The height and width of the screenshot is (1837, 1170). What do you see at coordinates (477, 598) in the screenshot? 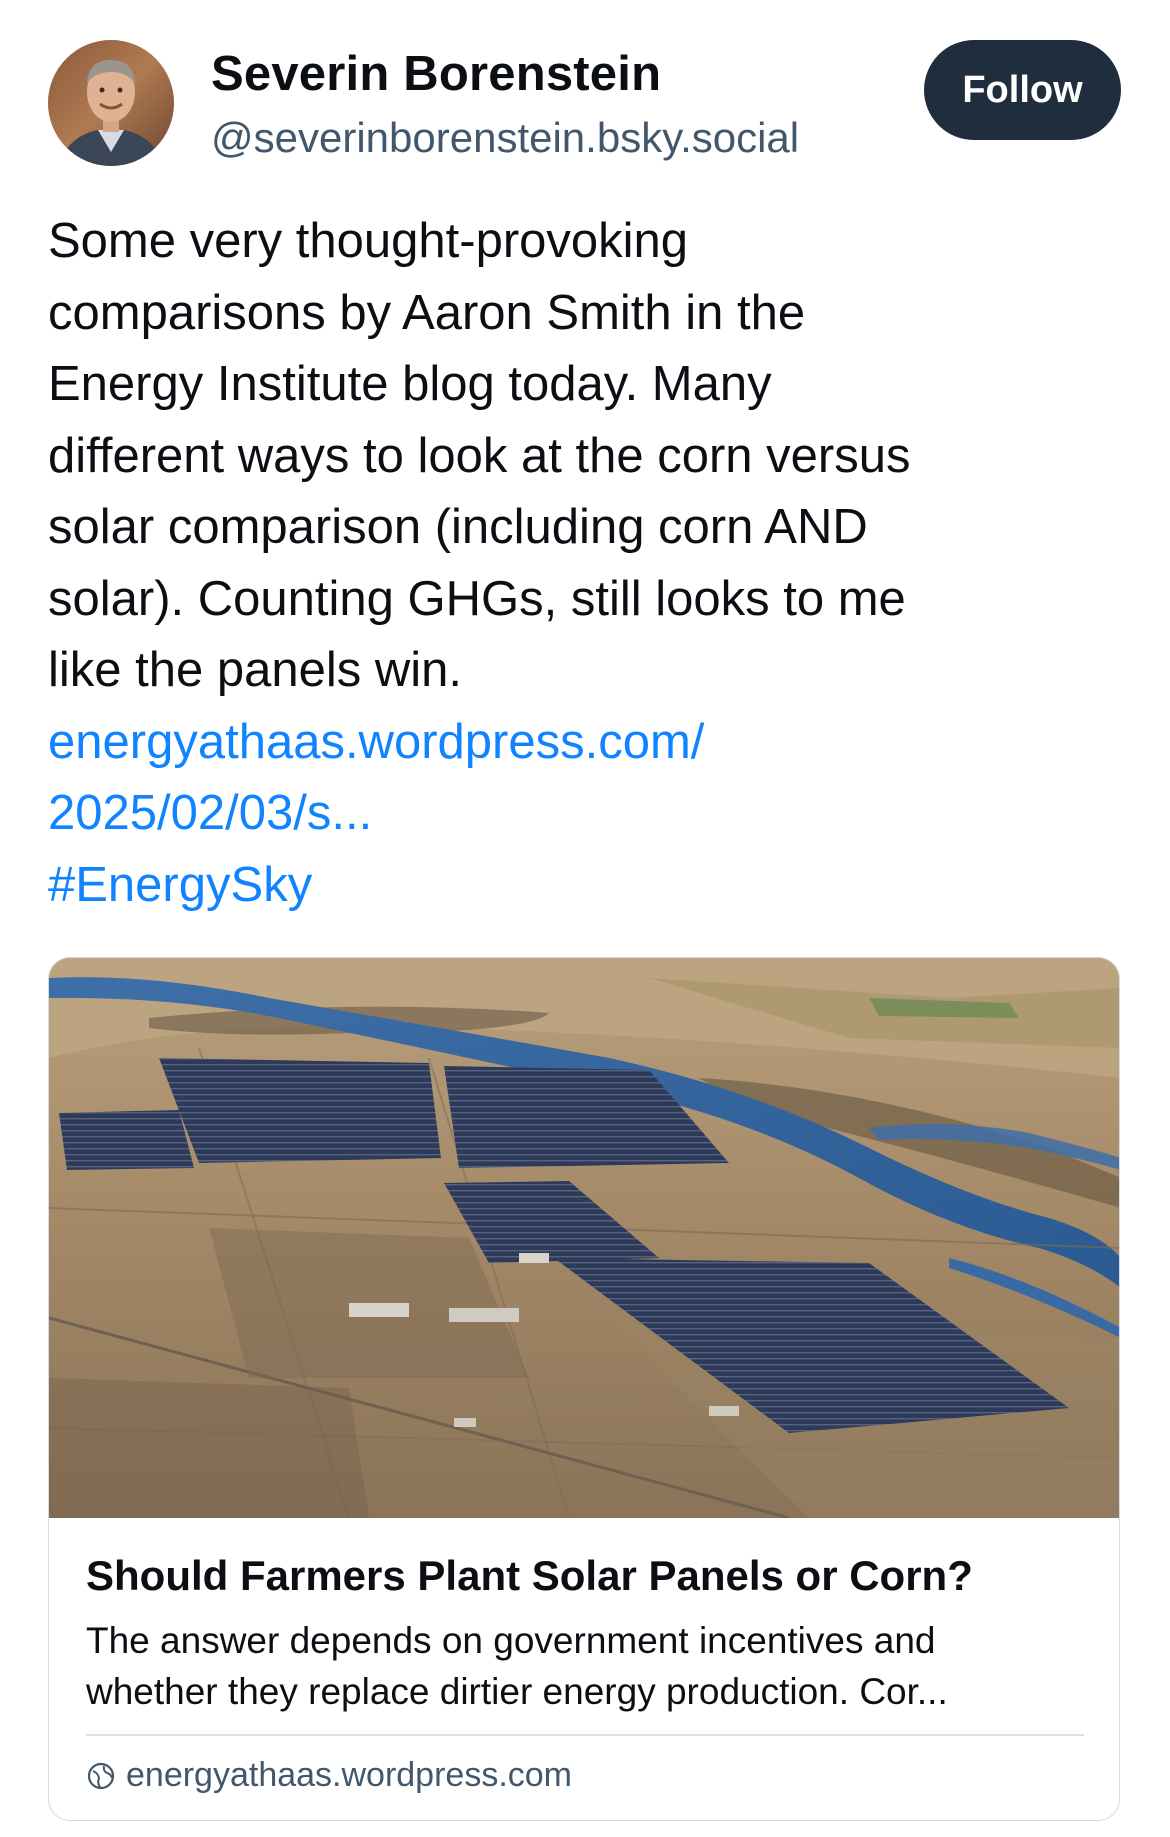
I see `post-text-line: solar). Counting GHGs, still looks to me` at bounding box center [477, 598].